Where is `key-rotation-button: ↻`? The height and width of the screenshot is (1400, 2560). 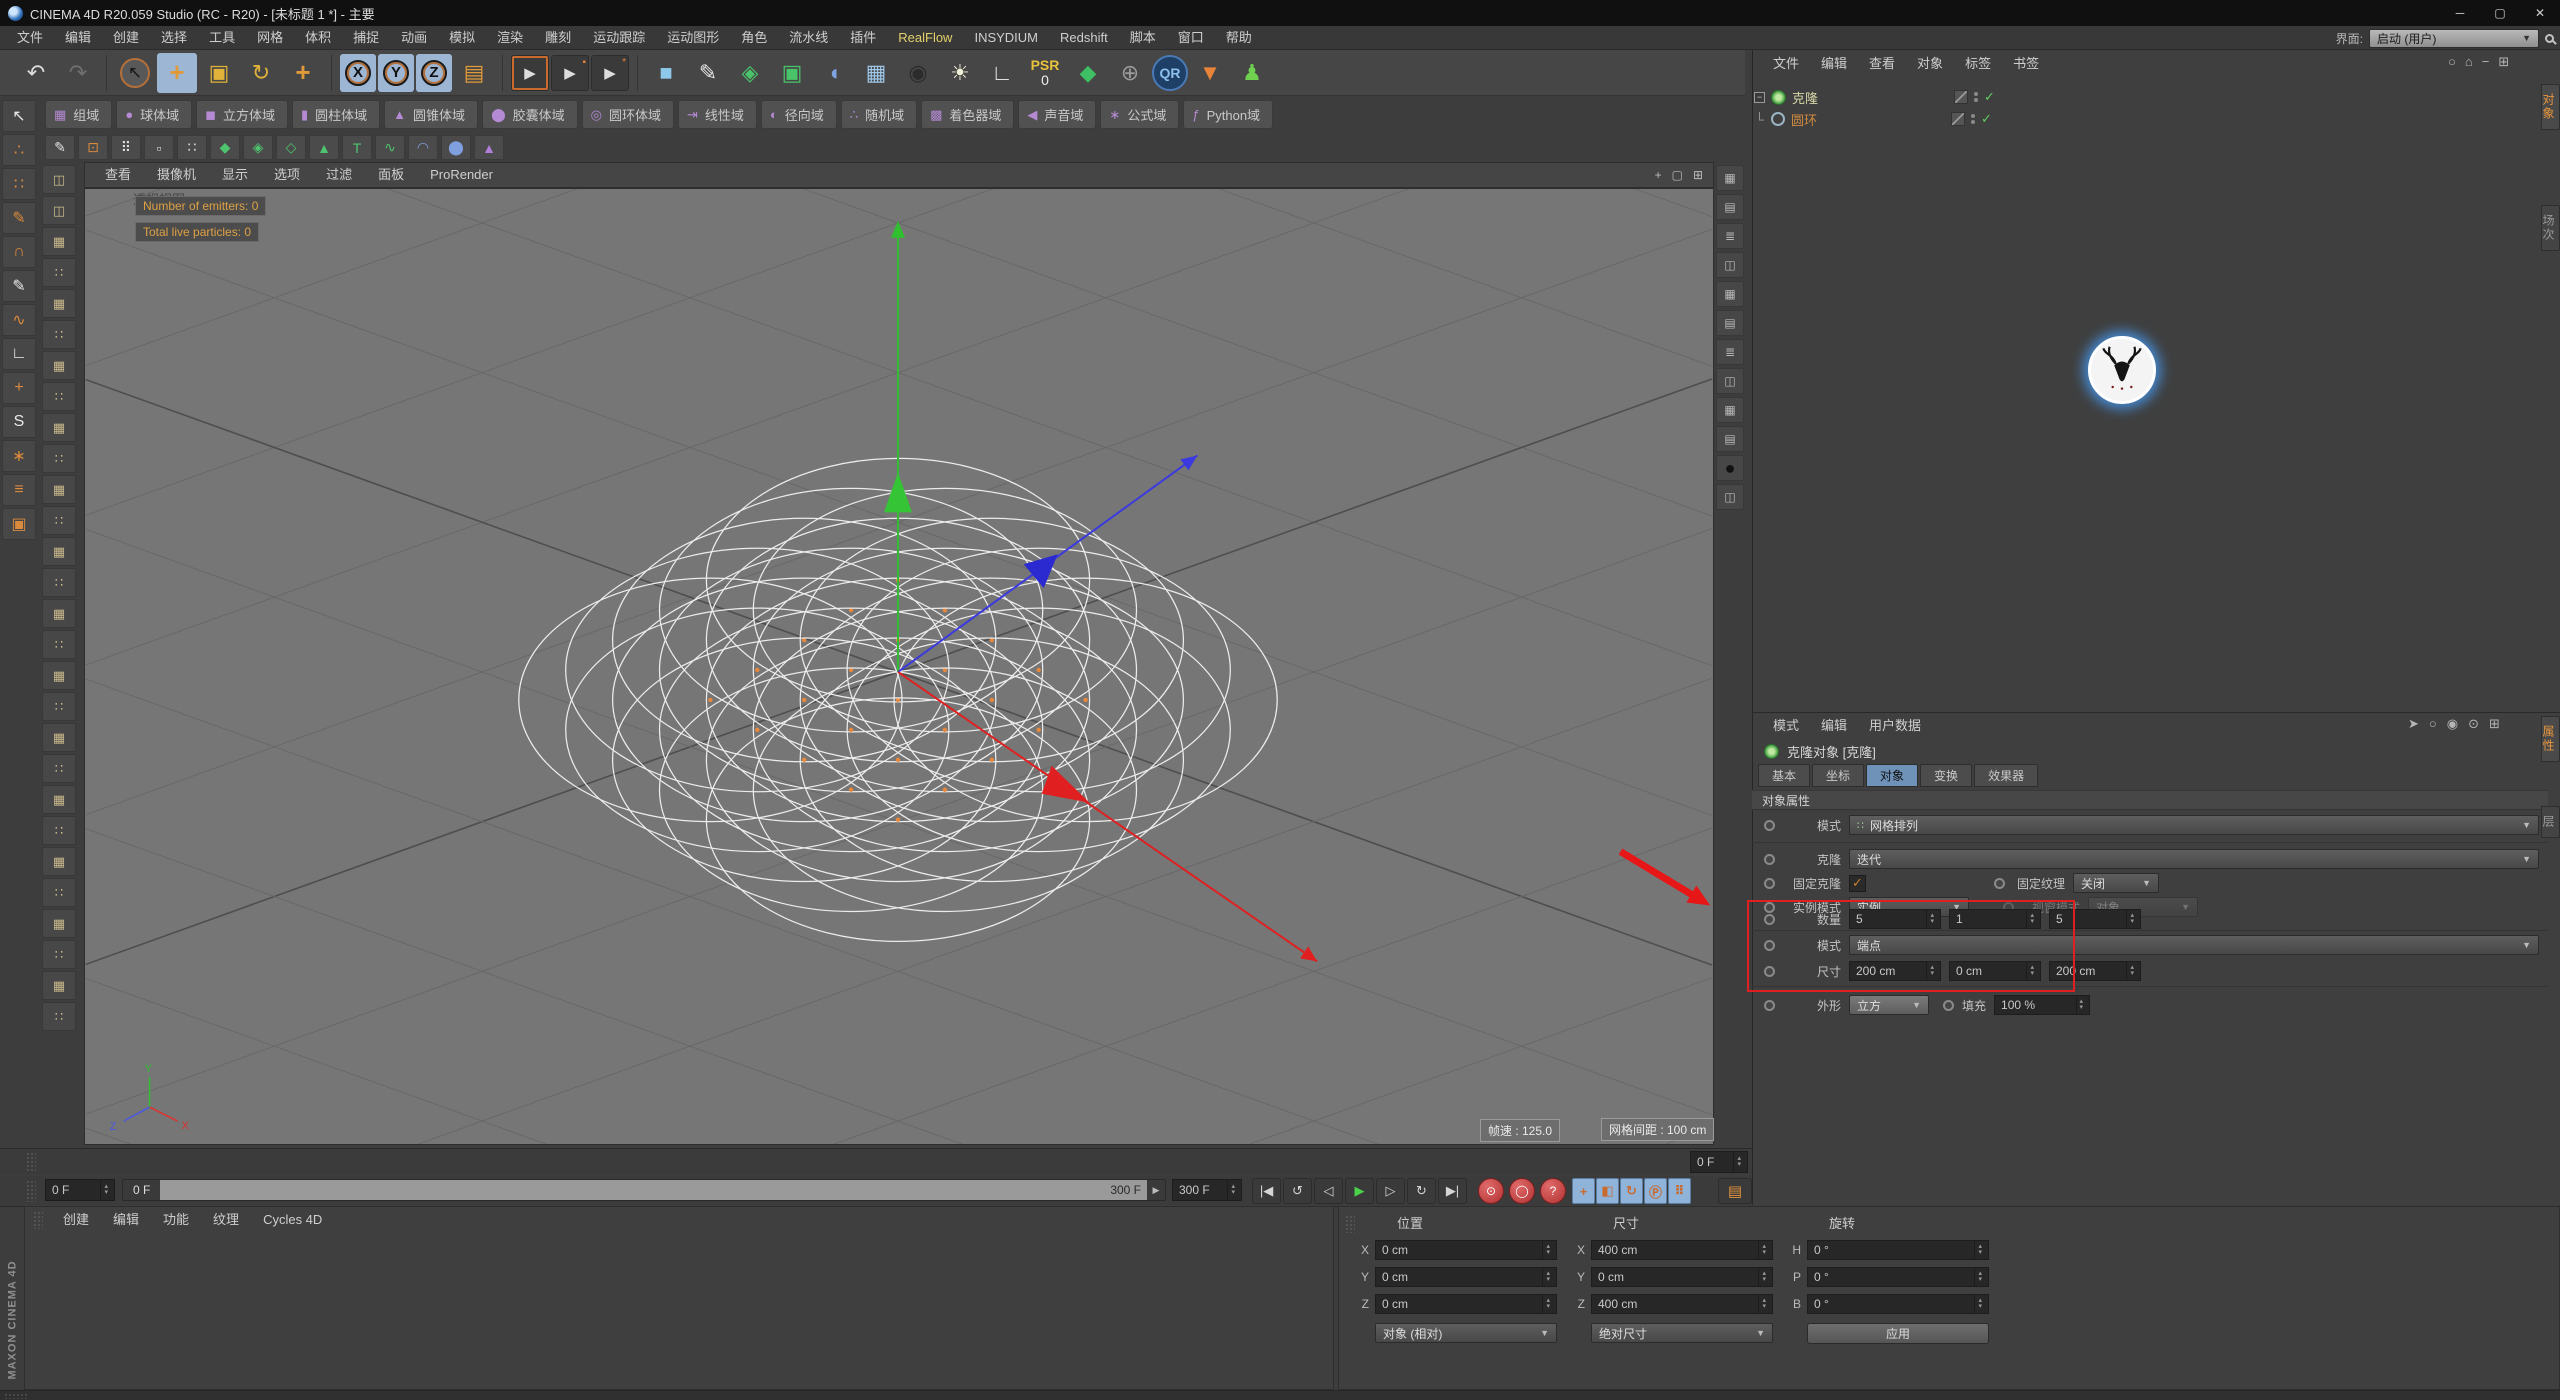
key-rotation-button: ↻ is located at coordinates (1631, 1191).